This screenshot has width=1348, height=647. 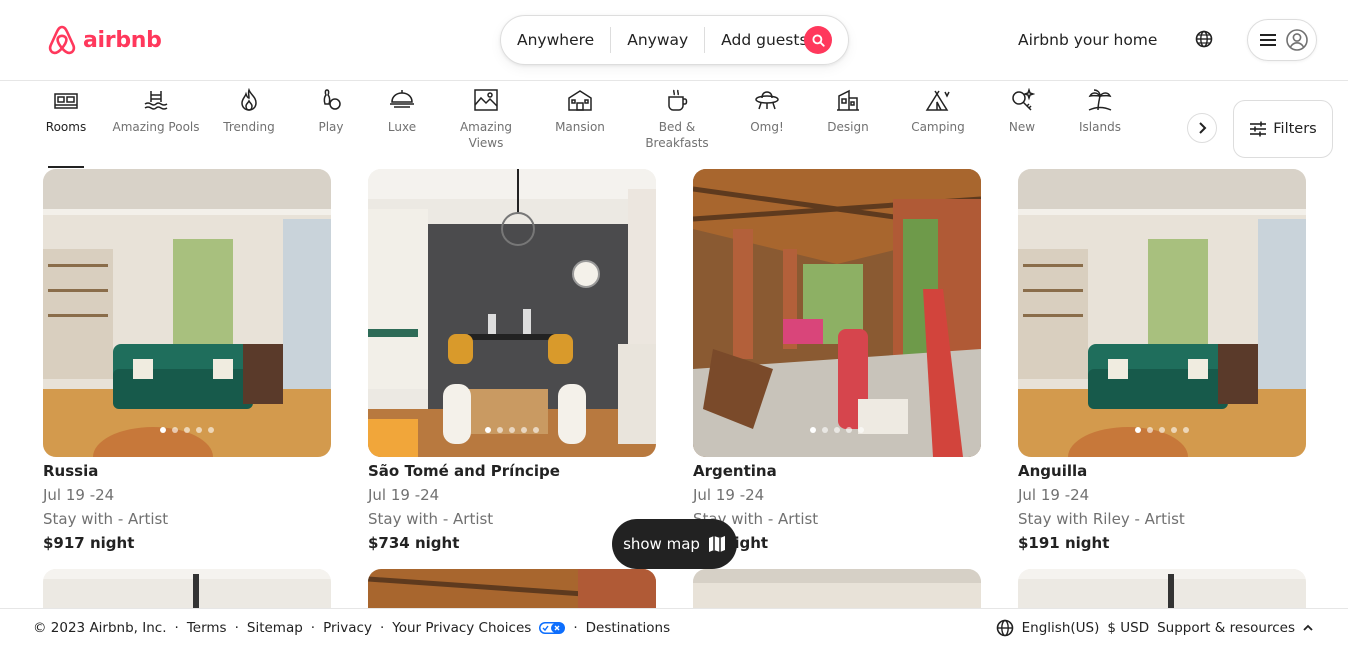 What do you see at coordinates (938, 111) in the screenshot?
I see `category-camping: Camping` at bounding box center [938, 111].